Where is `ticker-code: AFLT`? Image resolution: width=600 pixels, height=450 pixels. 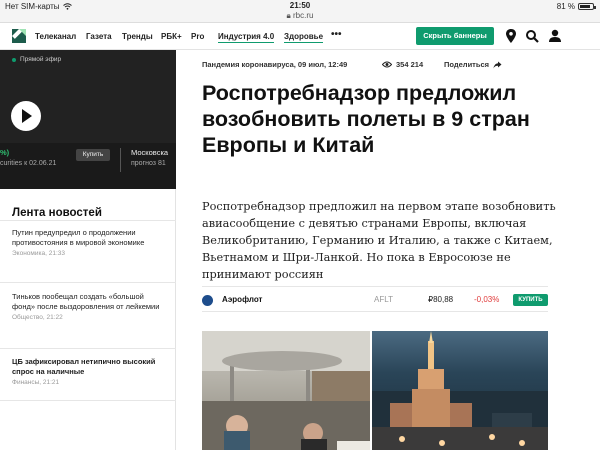
ticker-code: AFLT is located at coordinates (383, 299).